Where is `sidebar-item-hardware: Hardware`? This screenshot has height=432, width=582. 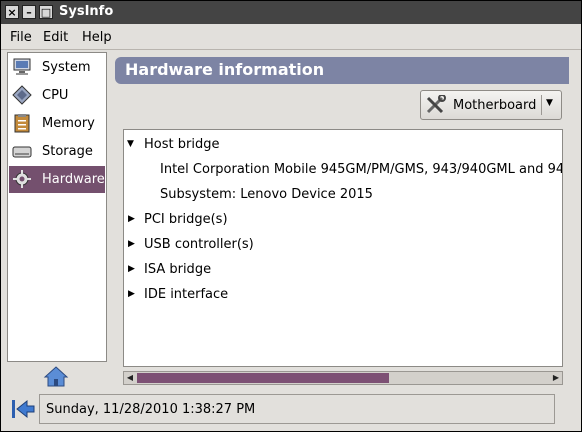 sidebar-item-hardware: Hardware is located at coordinates (57, 179).